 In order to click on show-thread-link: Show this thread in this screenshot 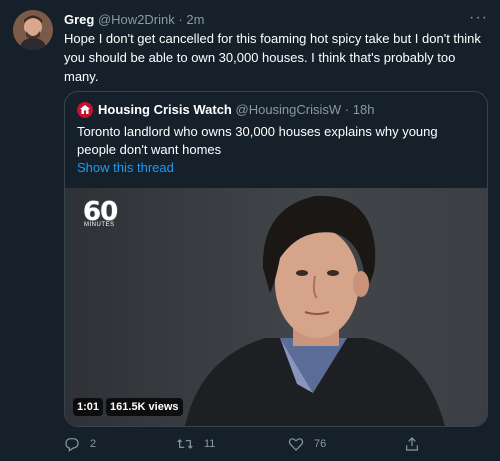, I will do `click(125, 167)`.